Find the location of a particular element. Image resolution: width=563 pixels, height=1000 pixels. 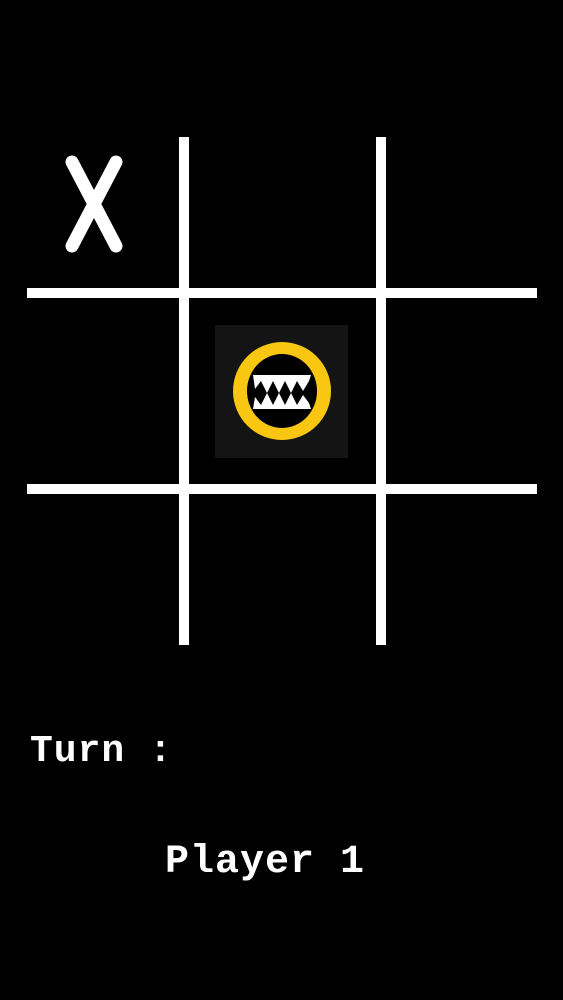

turn-label: Turn : is located at coordinates (101, 751).